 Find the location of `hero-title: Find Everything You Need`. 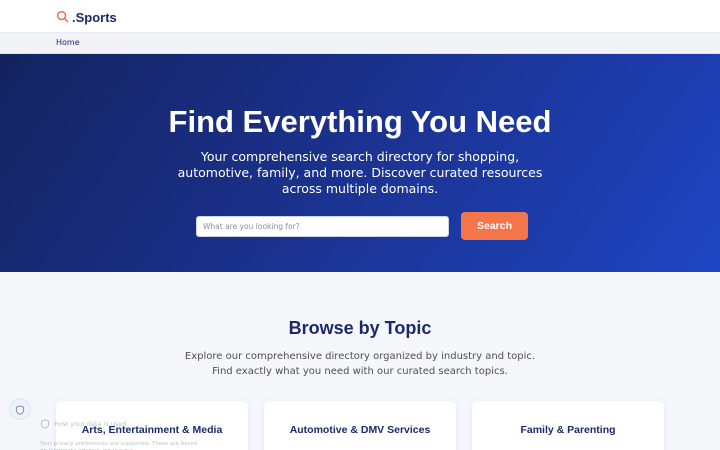

hero-title: Find Everything You Need is located at coordinates (360, 121).